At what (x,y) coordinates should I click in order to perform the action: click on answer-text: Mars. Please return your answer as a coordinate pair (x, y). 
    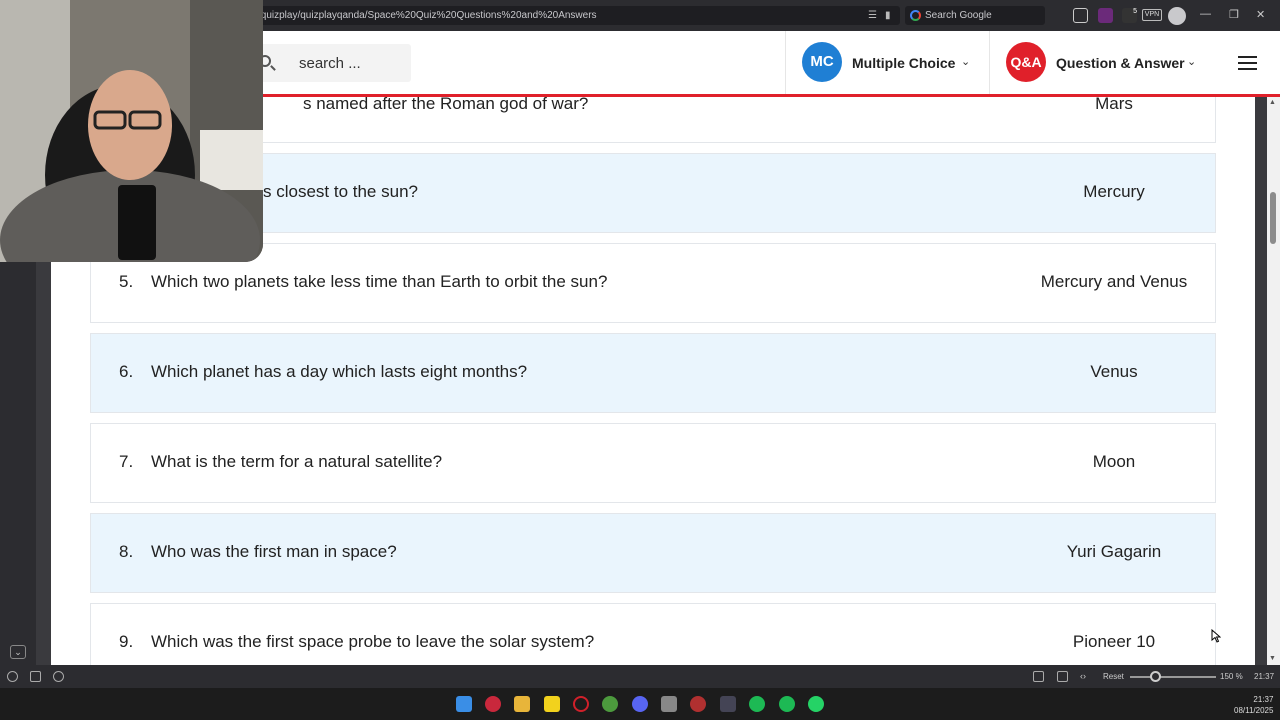
    Looking at the image, I should click on (1114, 103).